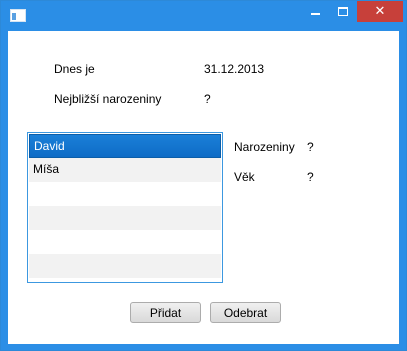  Describe the element at coordinates (74, 69) in the screenshot. I see `today-label: Dnes je` at that location.